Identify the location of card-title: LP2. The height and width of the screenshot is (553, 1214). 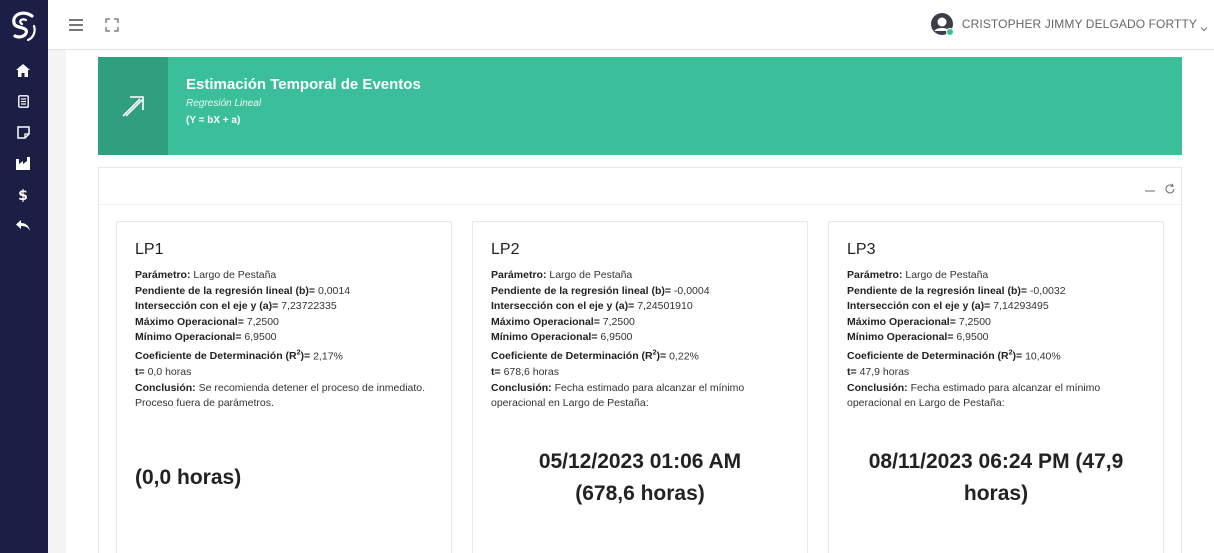
(505, 249).